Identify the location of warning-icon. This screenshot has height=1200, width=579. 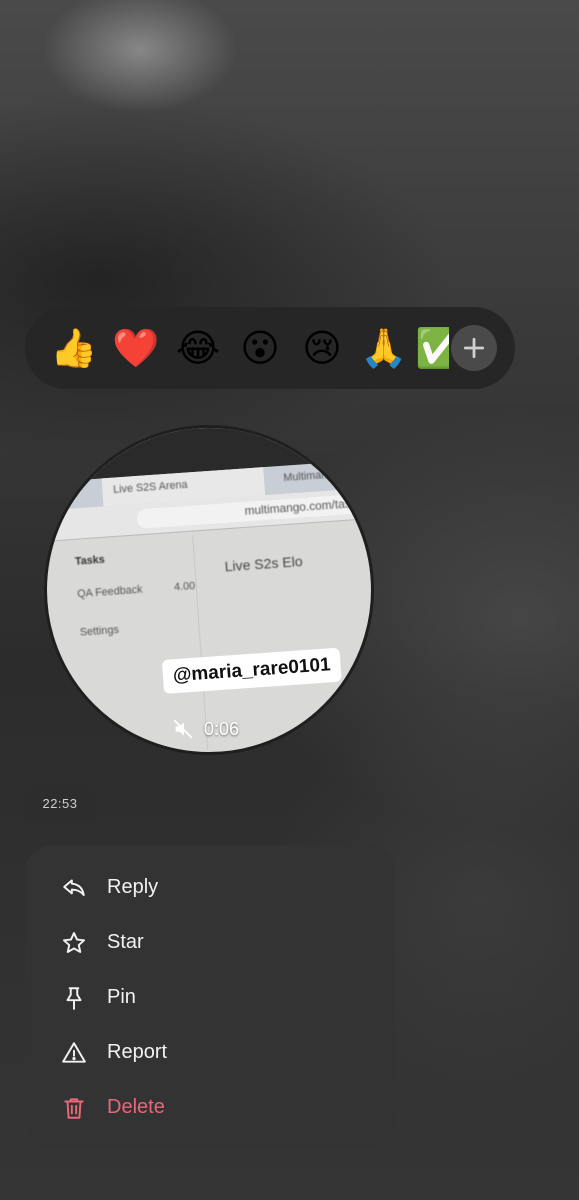
(74, 1052).